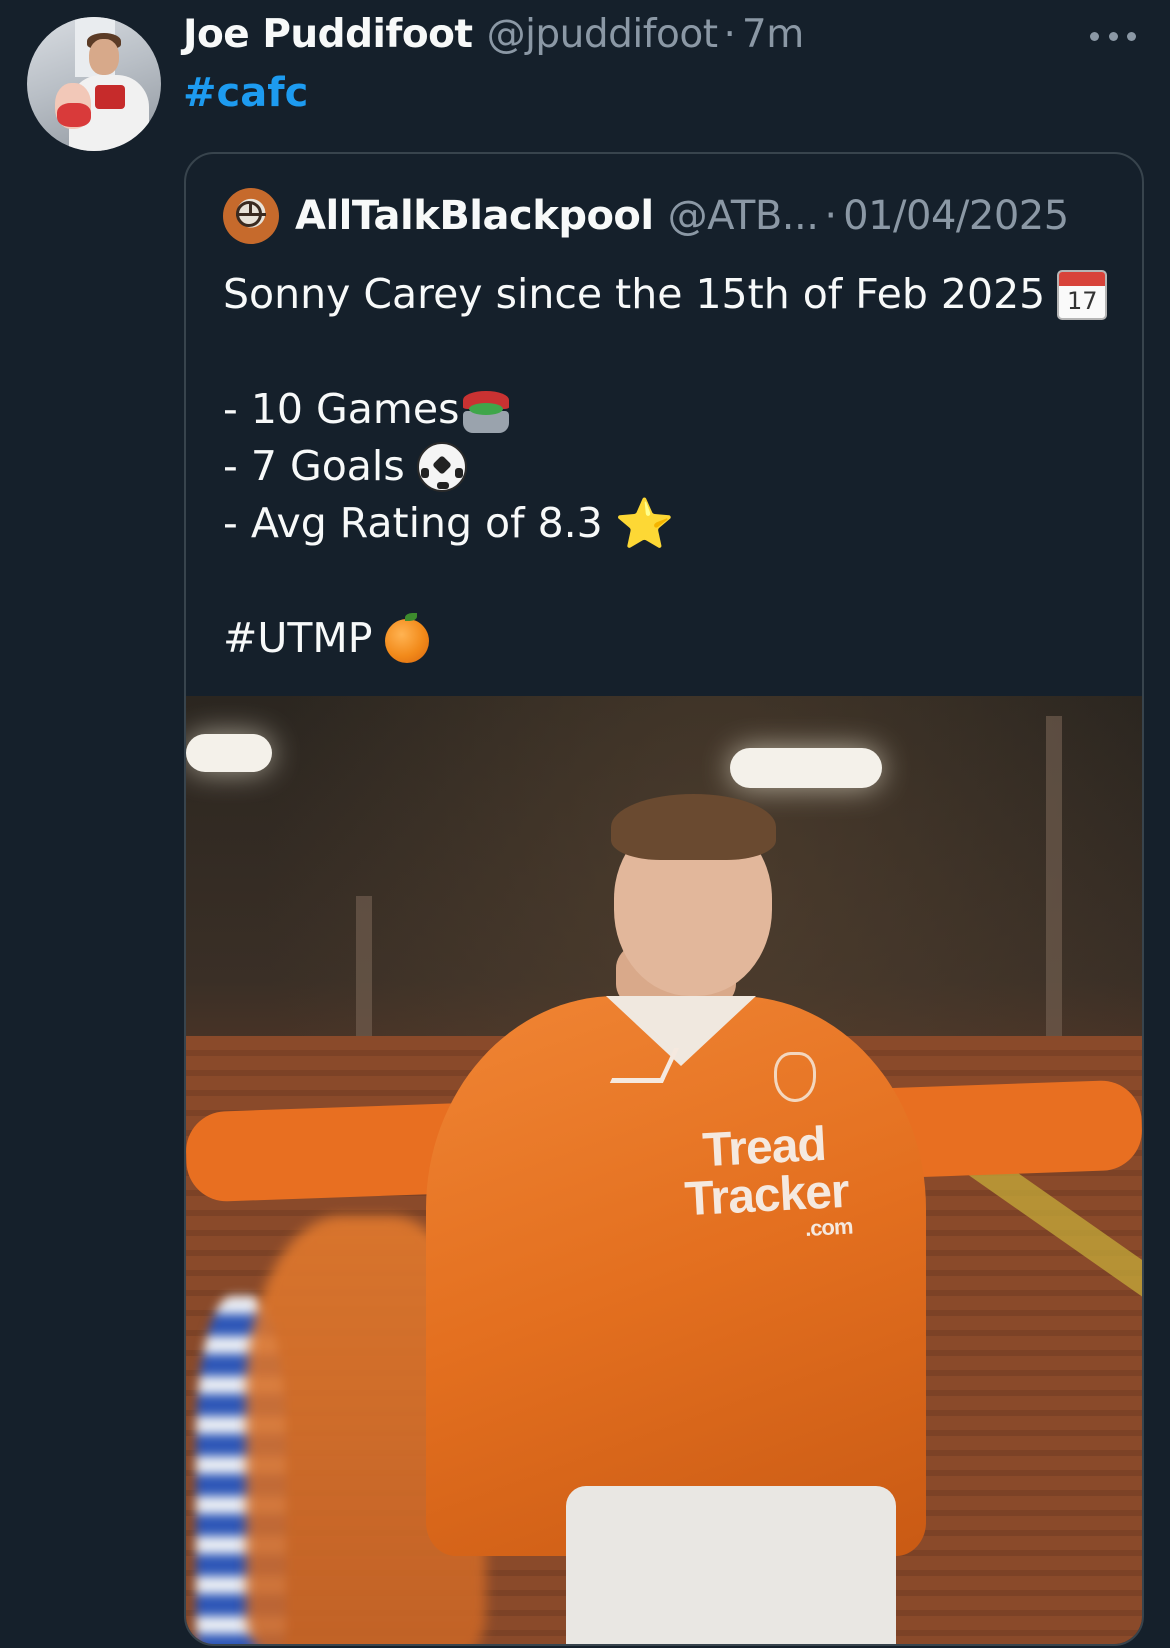 This screenshot has height=1648, width=1170. What do you see at coordinates (474, 216) in the screenshot?
I see `quote-author-name: AllTalkBlackpool` at bounding box center [474, 216].